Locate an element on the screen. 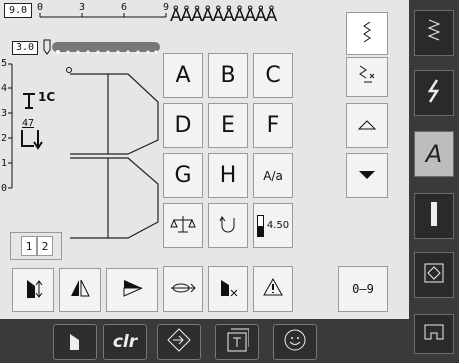 The width and height of the screenshot is (459, 363). view-toggle-frame is located at coordinates (36, 246).